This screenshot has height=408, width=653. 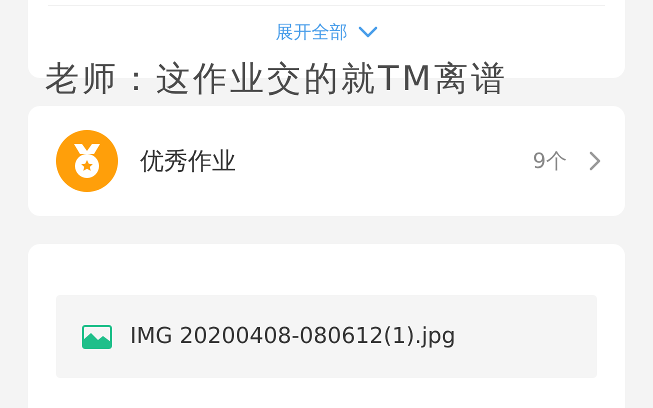 What do you see at coordinates (368, 32) in the screenshot?
I see `chevron-down-icon` at bounding box center [368, 32].